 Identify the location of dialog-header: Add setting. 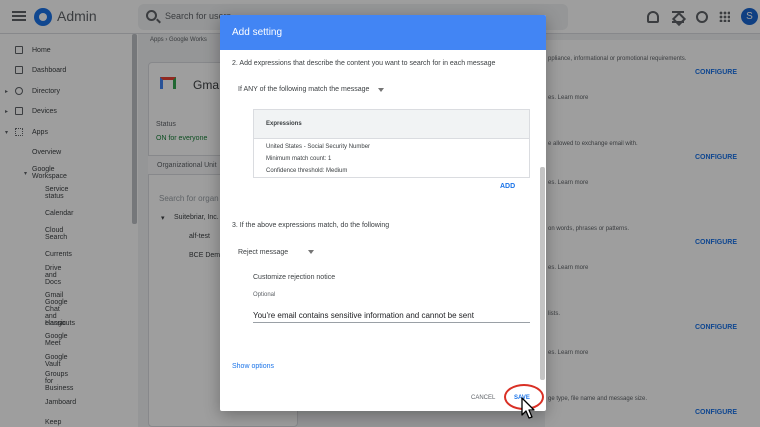
(383, 32).